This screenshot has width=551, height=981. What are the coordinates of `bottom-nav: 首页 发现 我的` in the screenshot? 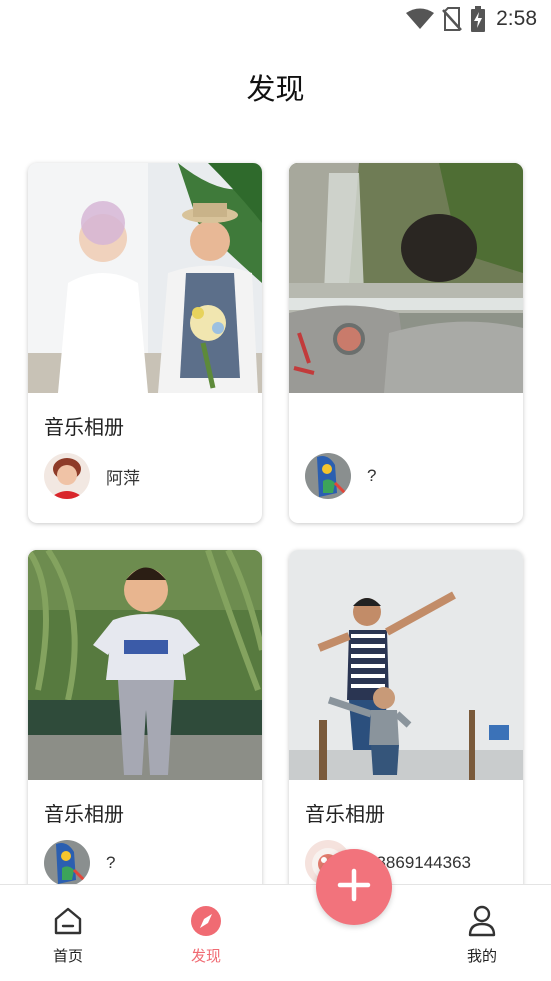 It's located at (275, 932).